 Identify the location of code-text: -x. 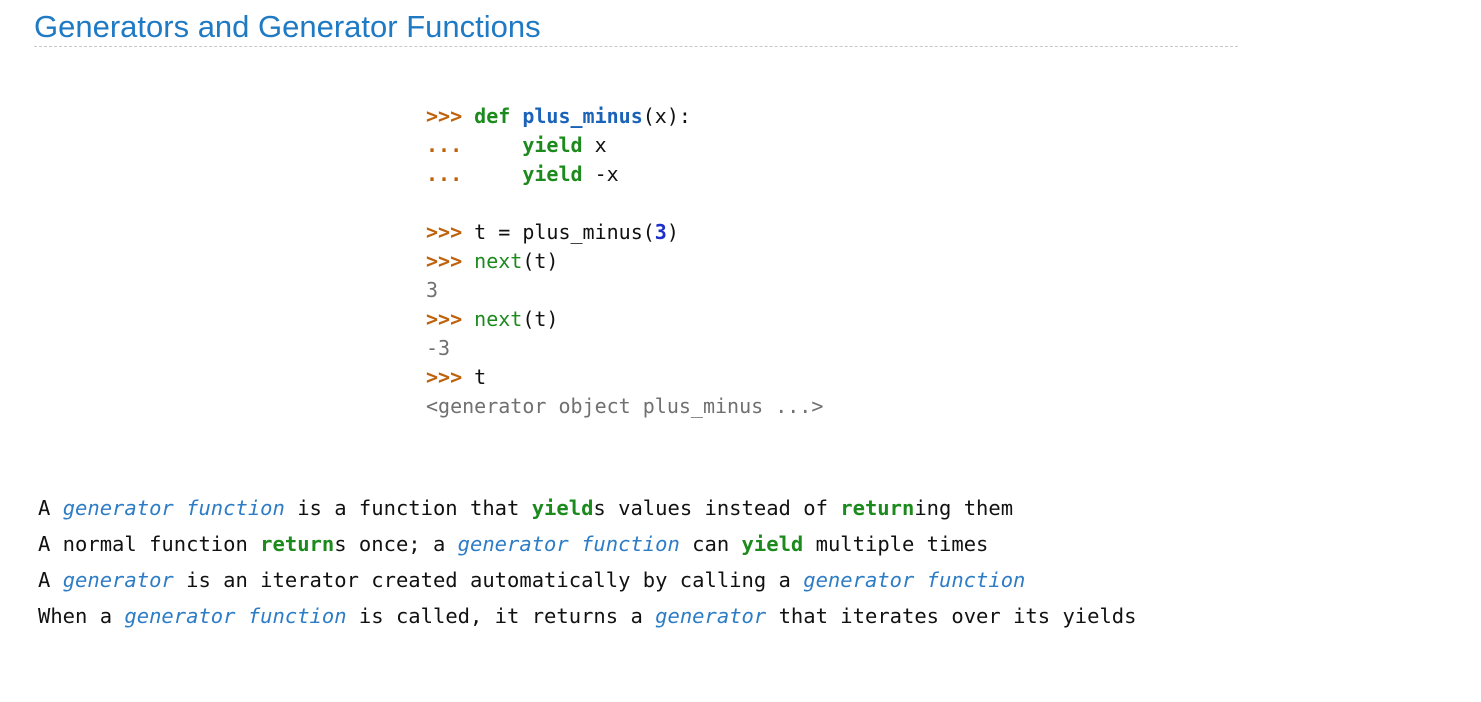
(600, 174).